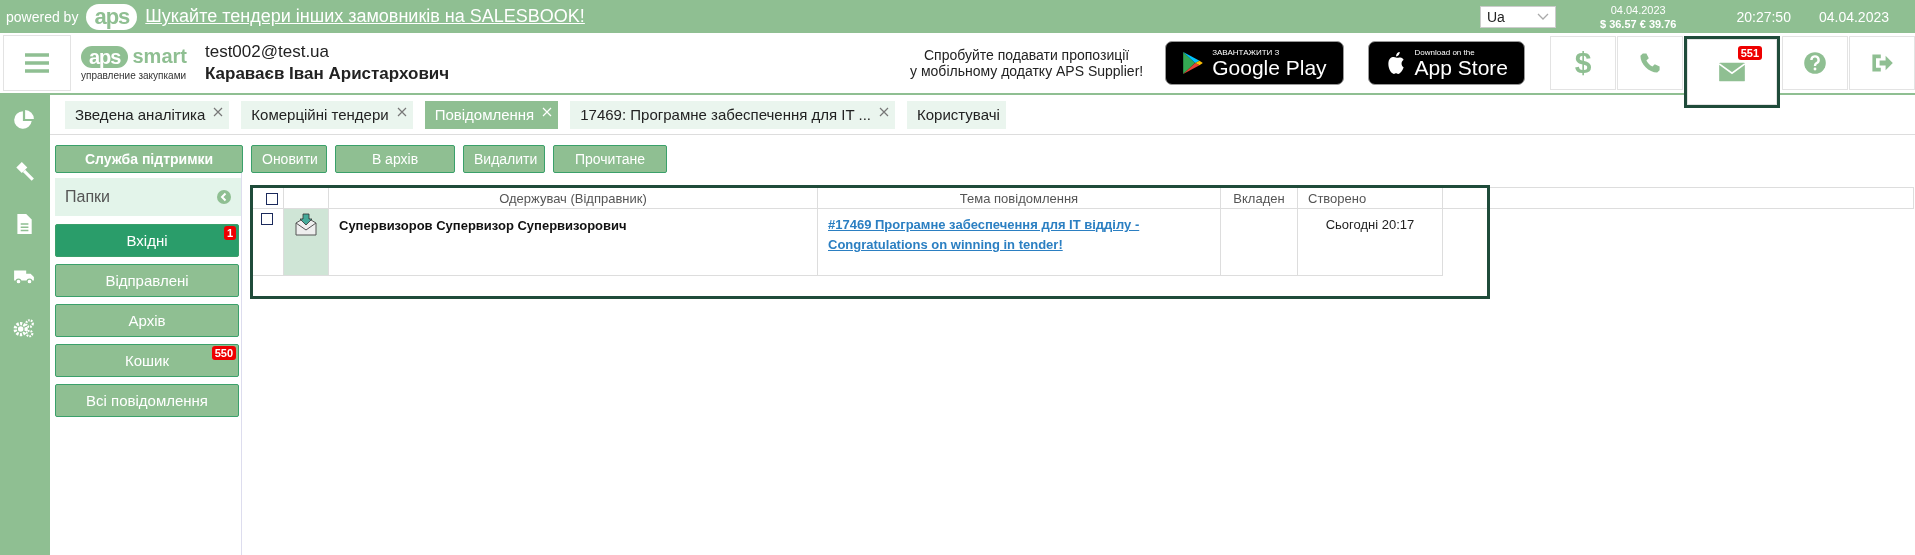 This screenshot has width=1915, height=555. I want to click on logout-button, so click(1882, 63).